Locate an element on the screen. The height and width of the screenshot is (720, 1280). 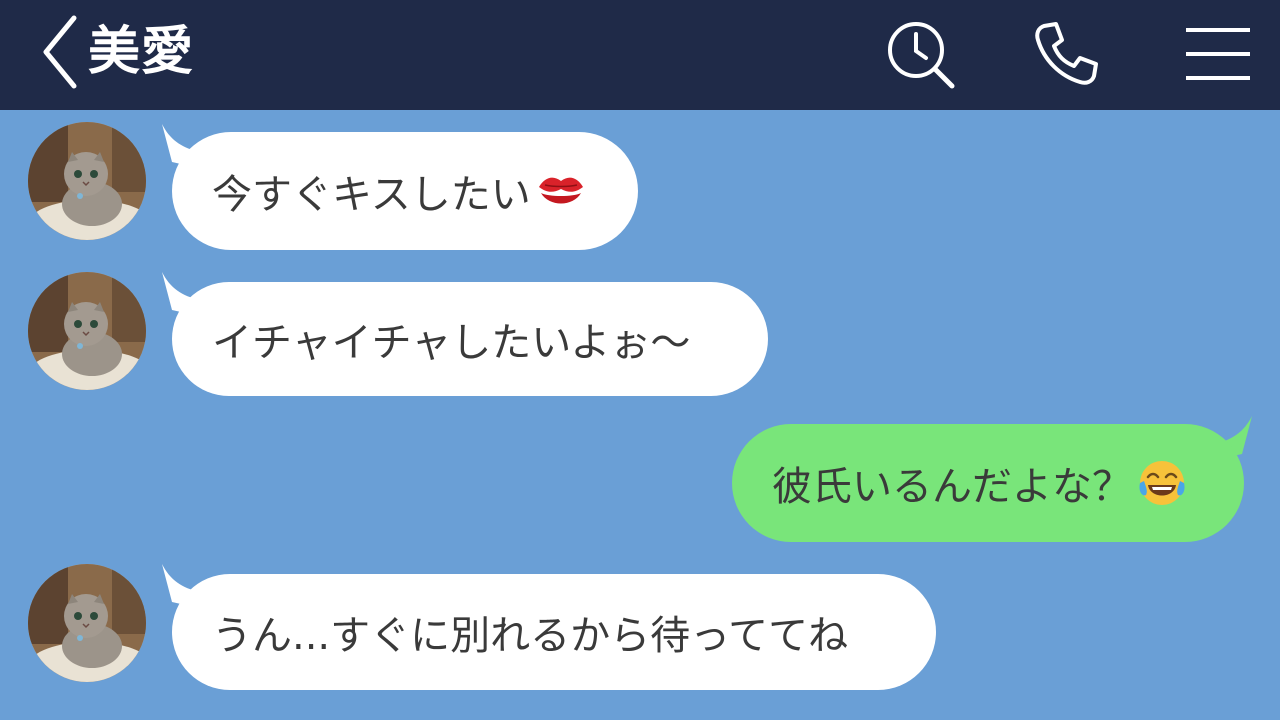
search-clock-icon is located at coordinates (921, 55).